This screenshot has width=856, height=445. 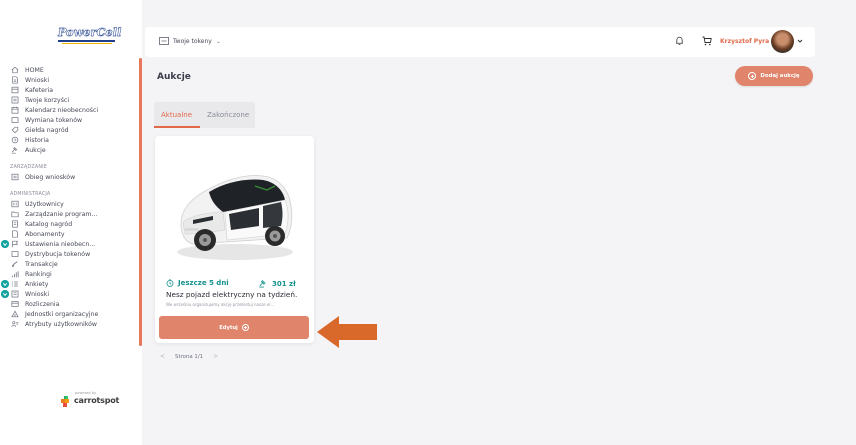 What do you see at coordinates (14, 70) in the screenshot?
I see `home-icon` at bounding box center [14, 70].